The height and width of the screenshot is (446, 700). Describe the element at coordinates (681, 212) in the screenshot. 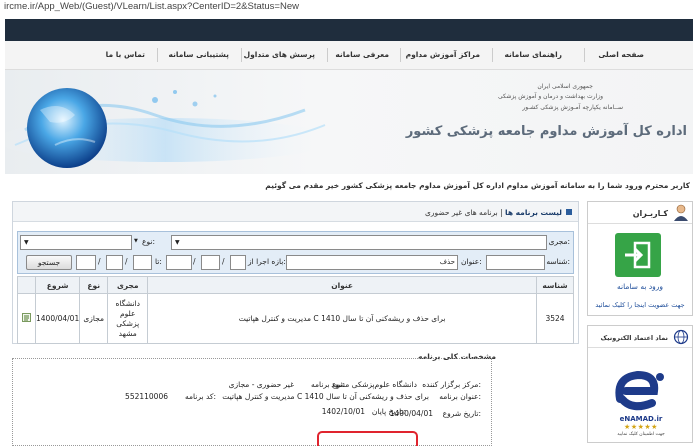

I see `user-icon` at that location.